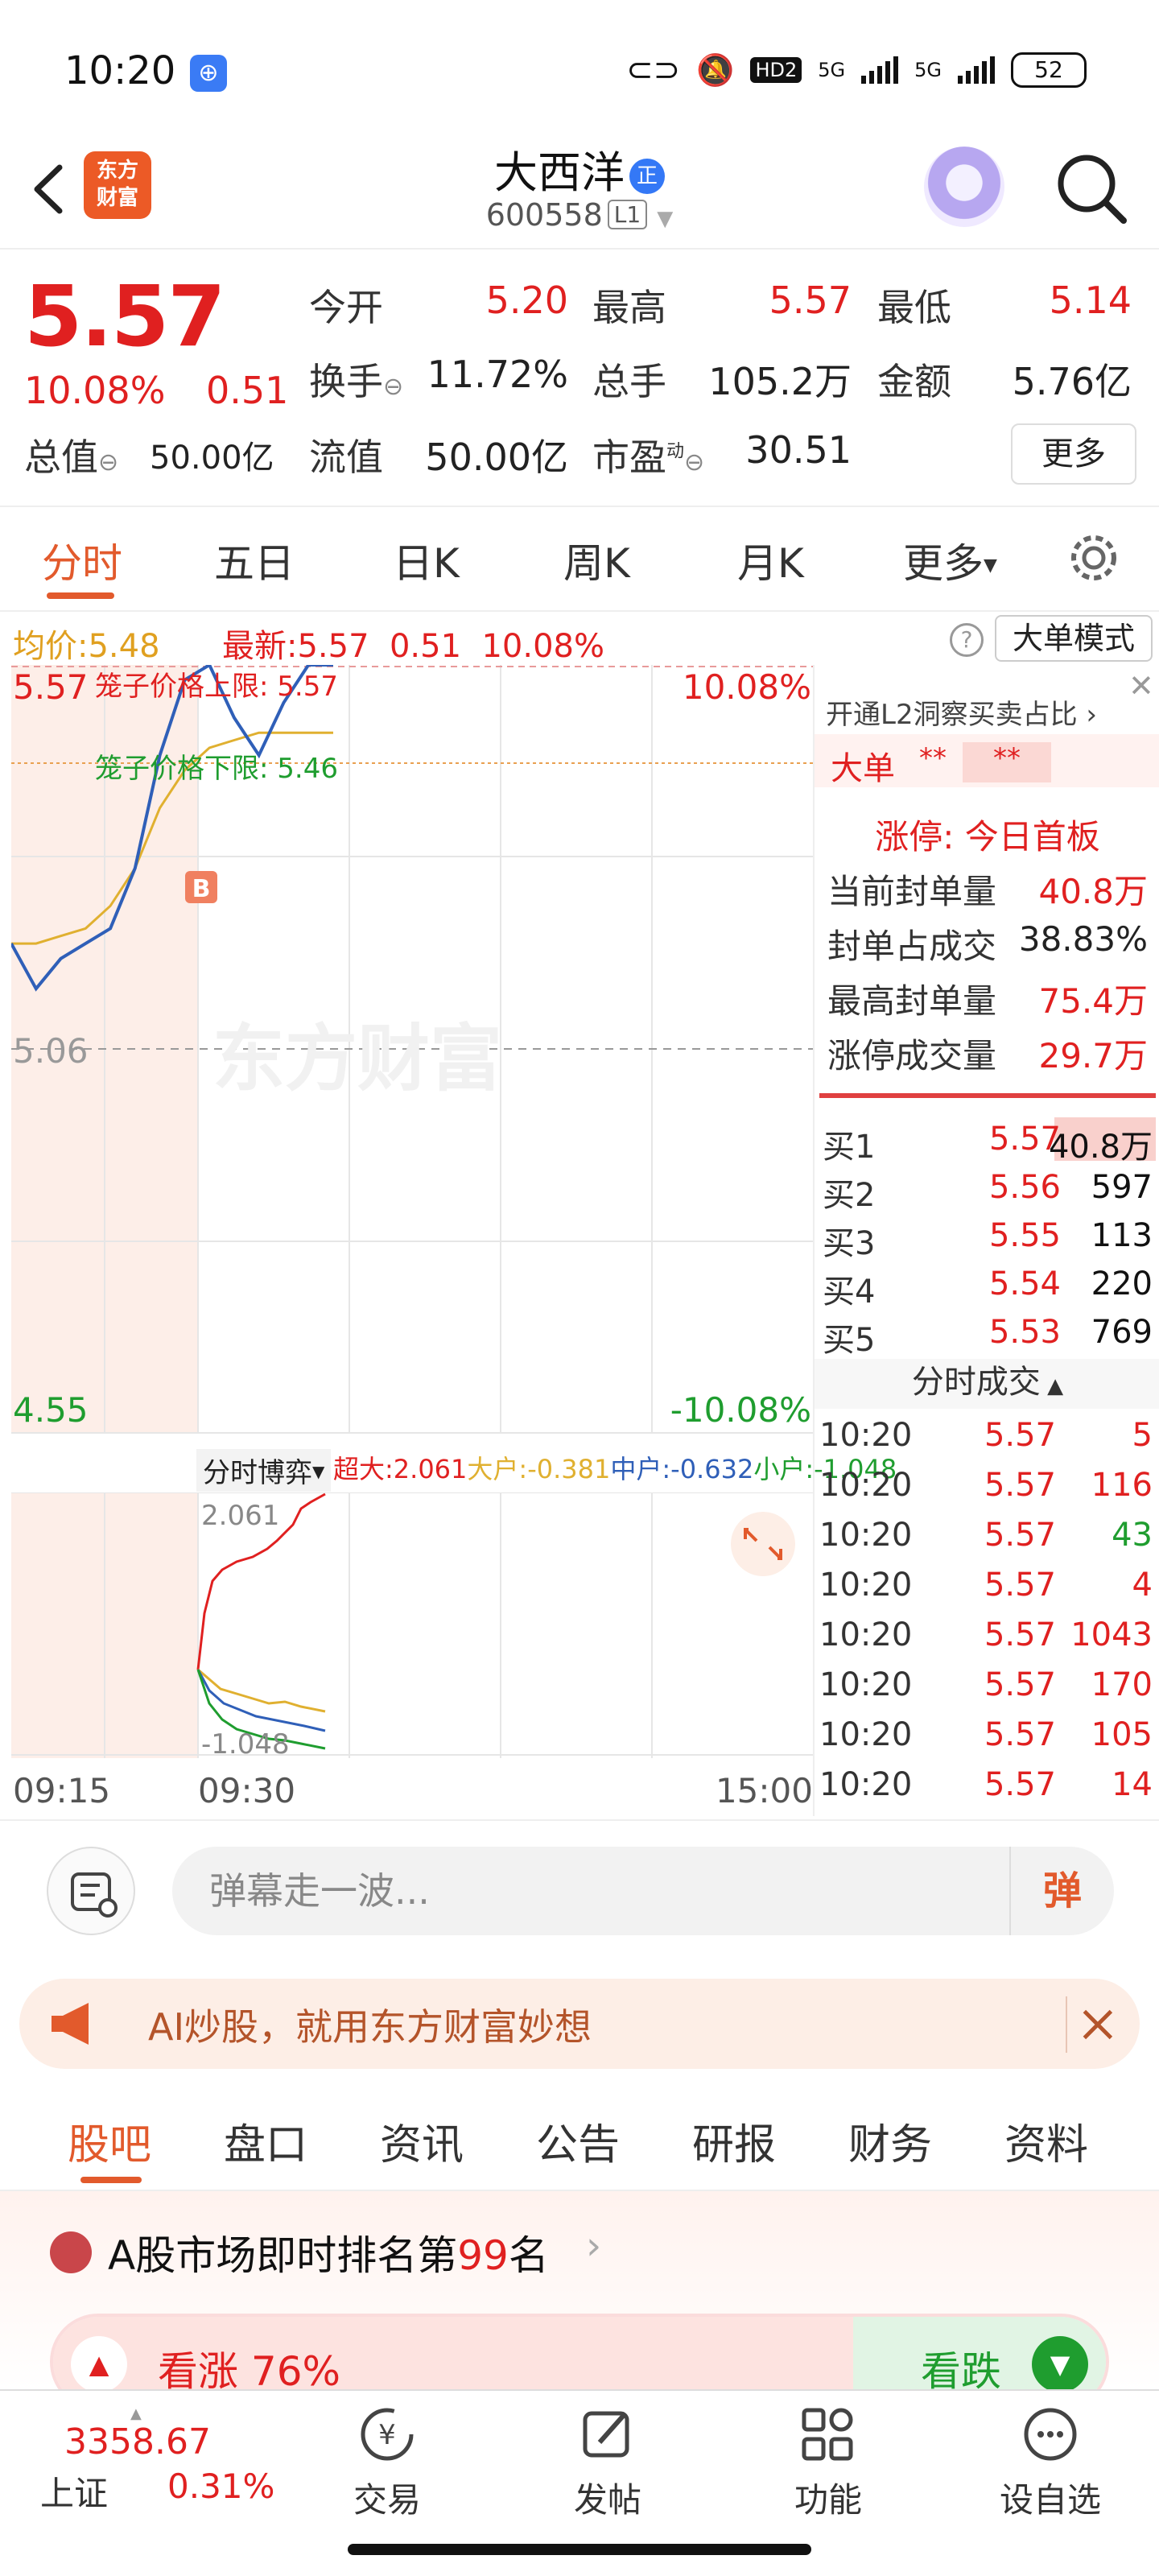 The image size is (1159, 2576). What do you see at coordinates (1061, 1891) in the screenshot?
I see `danmu-send-button: 弹` at bounding box center [1061, 1891].